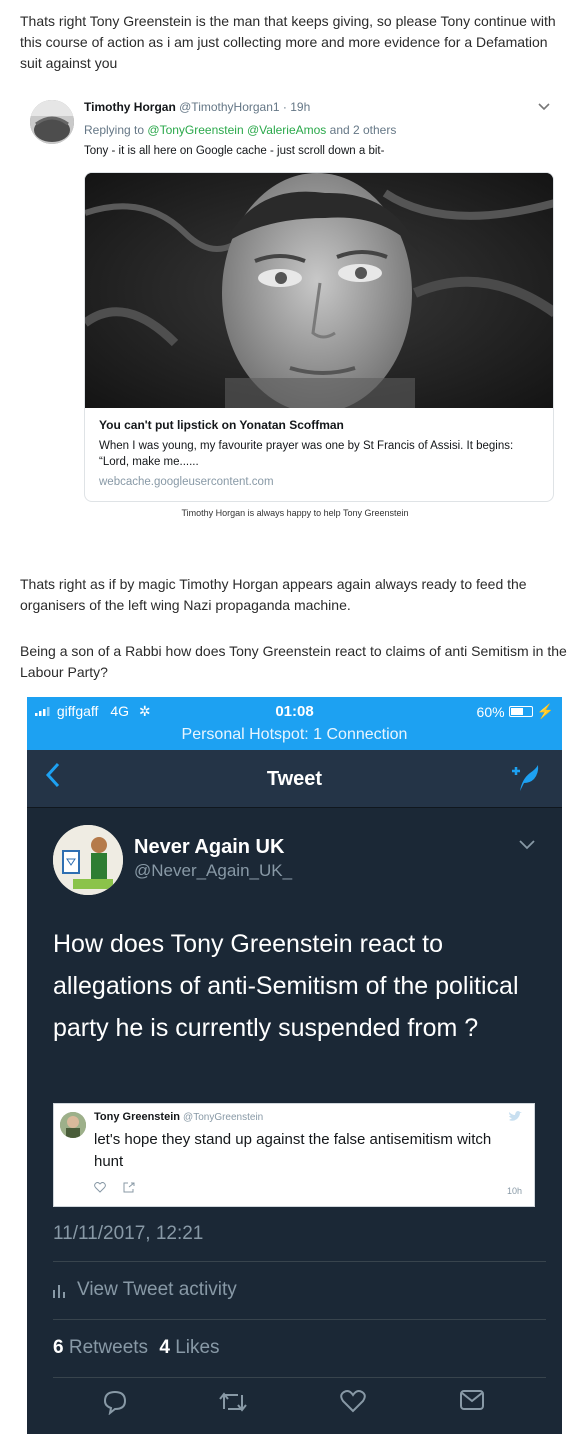 This screenshot has height=1445, width=571. I want to click on share-icon, so click(129, 1189).